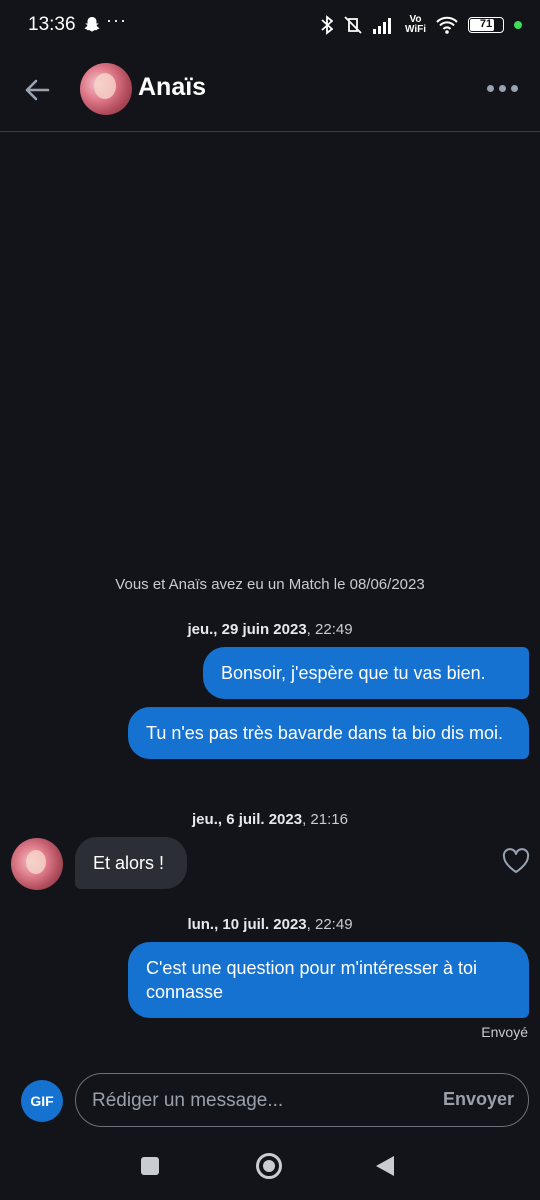  I want to click on battery-icon: 71, so click(486, 25).